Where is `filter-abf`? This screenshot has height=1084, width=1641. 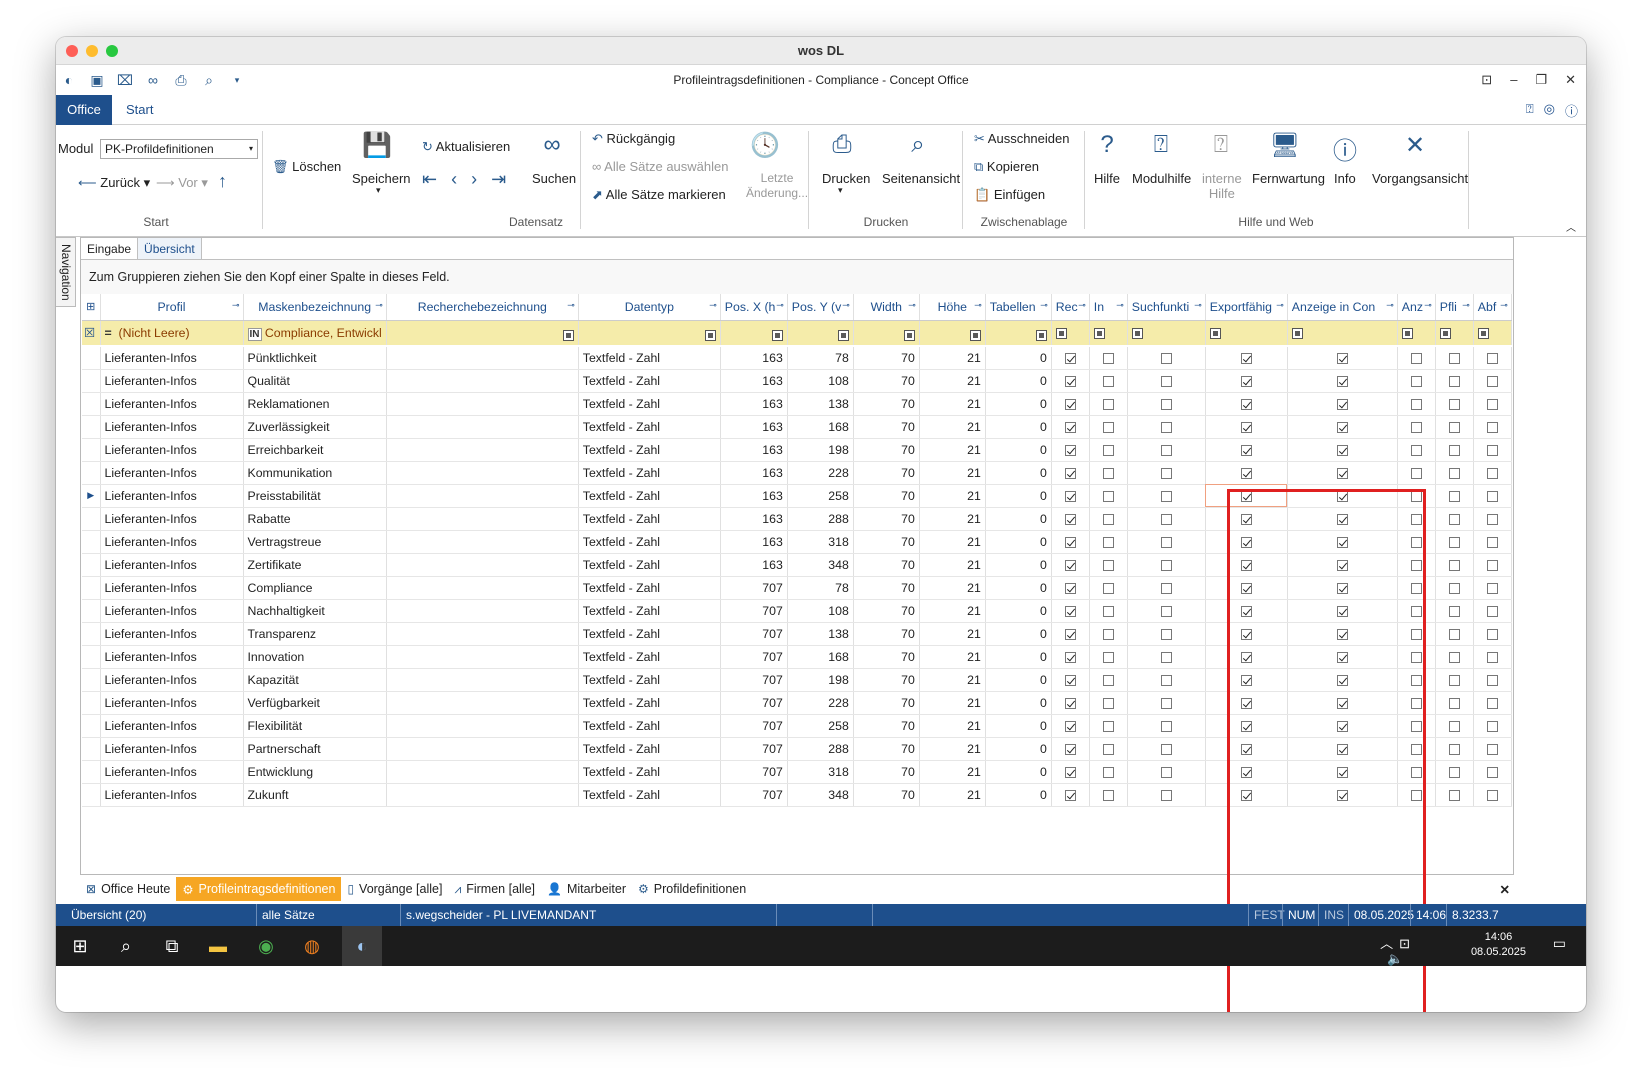
filter-abf is located at coordinates (1492, 333).